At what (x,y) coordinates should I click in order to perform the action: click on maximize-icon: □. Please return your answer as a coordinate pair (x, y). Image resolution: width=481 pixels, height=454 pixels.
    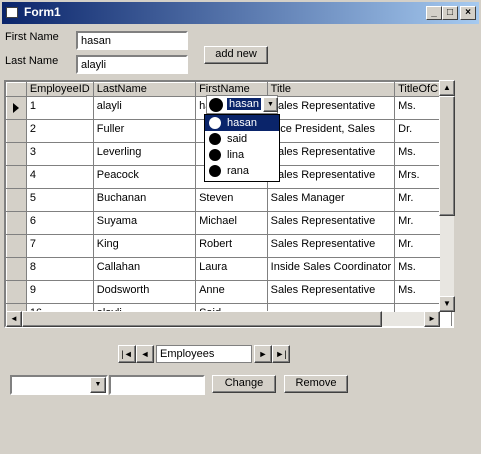
    Looking at the image, I should click on (450, 13).